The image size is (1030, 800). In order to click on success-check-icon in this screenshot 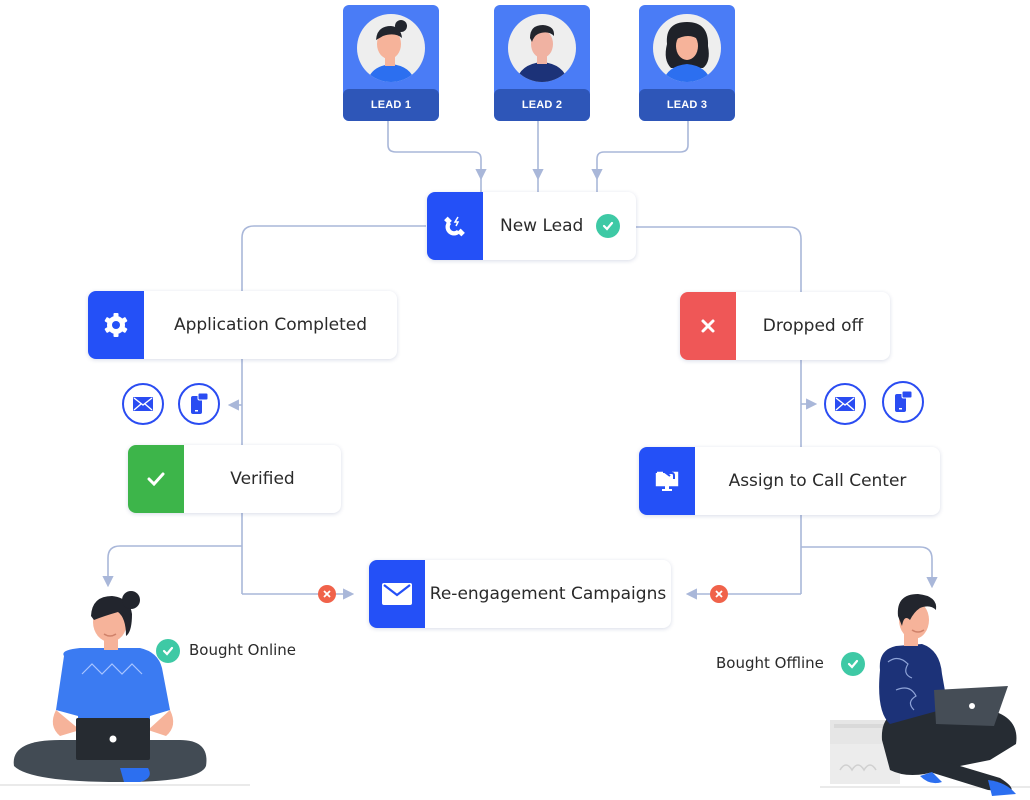, I will do `click(608, 226)`.